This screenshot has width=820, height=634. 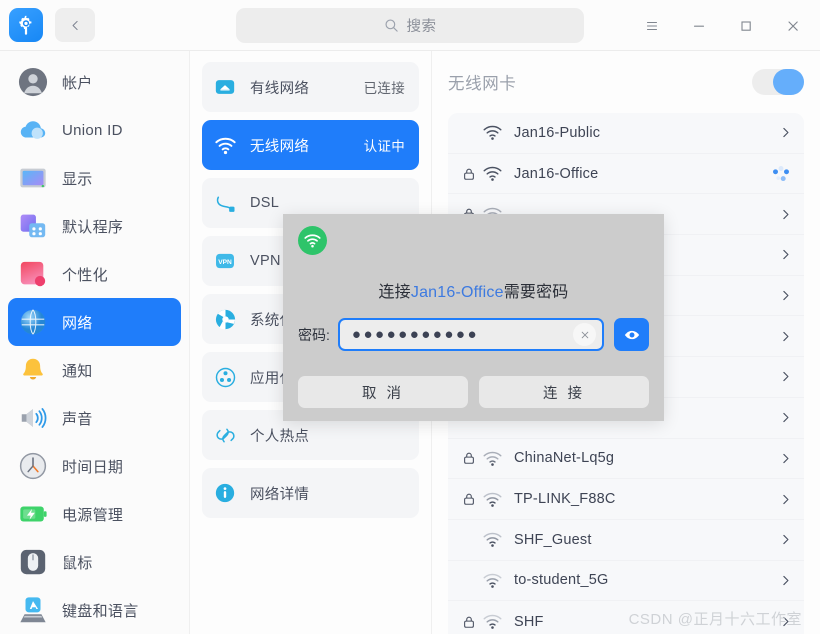 I want to click on mid-item-label: 有线网络, so click(x=280, y=88).